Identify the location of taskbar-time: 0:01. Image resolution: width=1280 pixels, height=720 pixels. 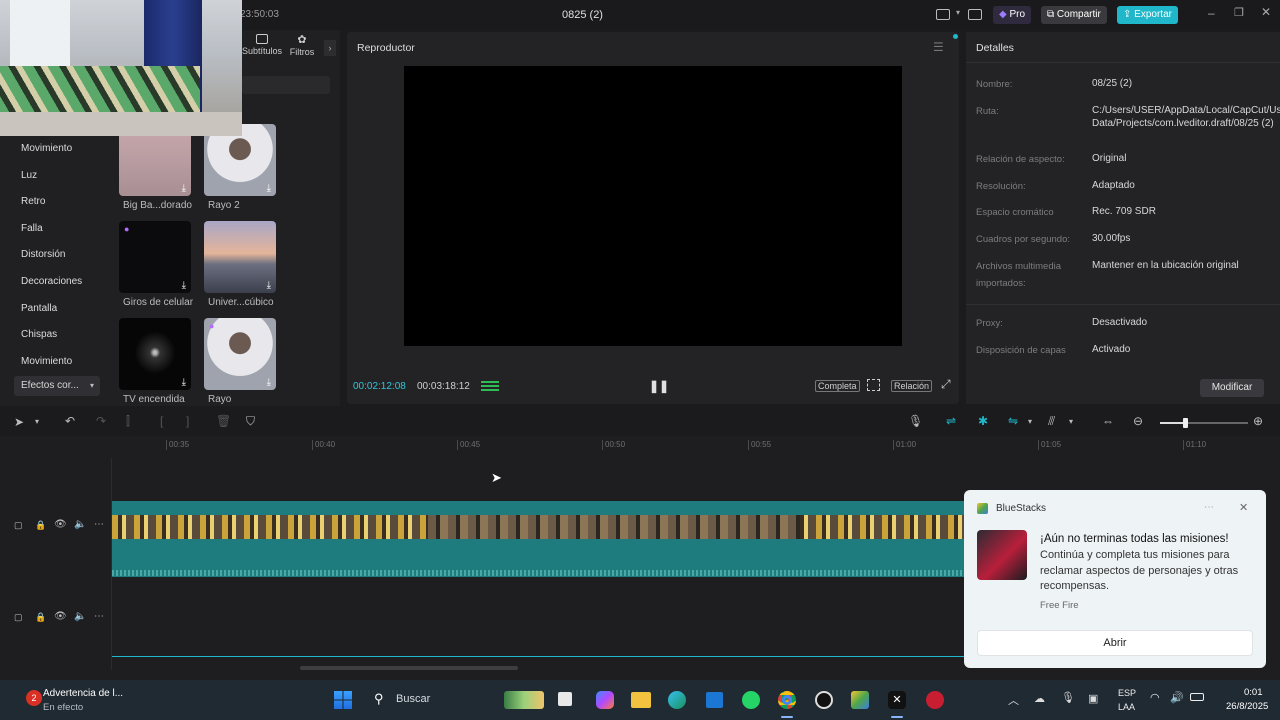
(1253, 692).